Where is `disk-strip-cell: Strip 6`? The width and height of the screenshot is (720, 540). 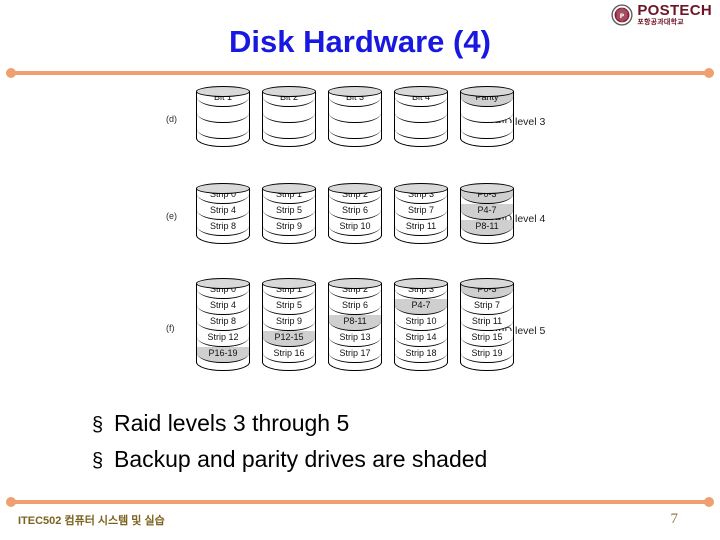
disk-strip-cell: Strip 6 is located at coordinates (355, 212).